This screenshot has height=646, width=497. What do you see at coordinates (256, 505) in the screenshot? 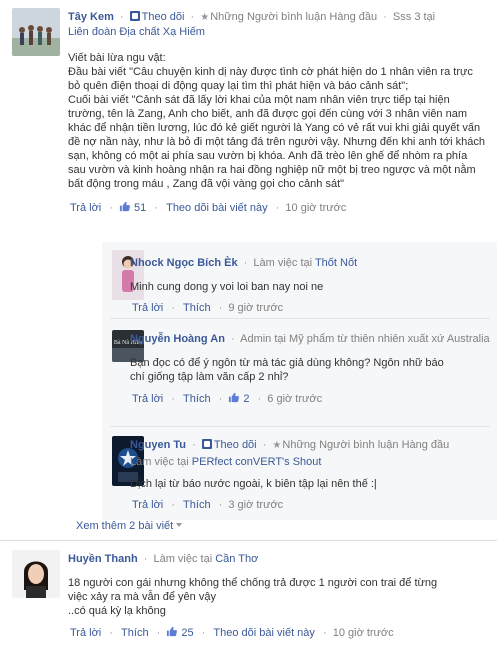
I see `comment-time: 3 giờ trước` at bounding box center [256, 505].